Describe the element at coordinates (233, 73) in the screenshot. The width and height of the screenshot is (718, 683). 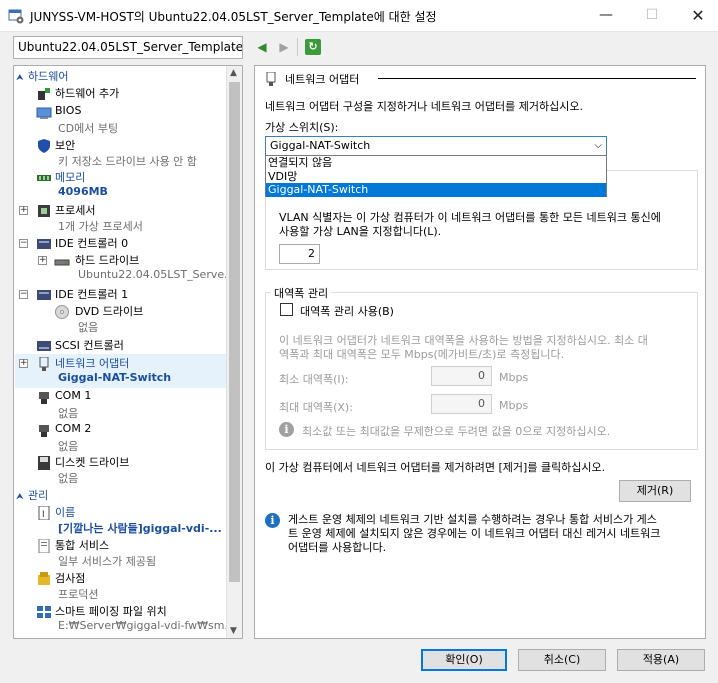
I see `scroll-up-icon: ▲` at that location.